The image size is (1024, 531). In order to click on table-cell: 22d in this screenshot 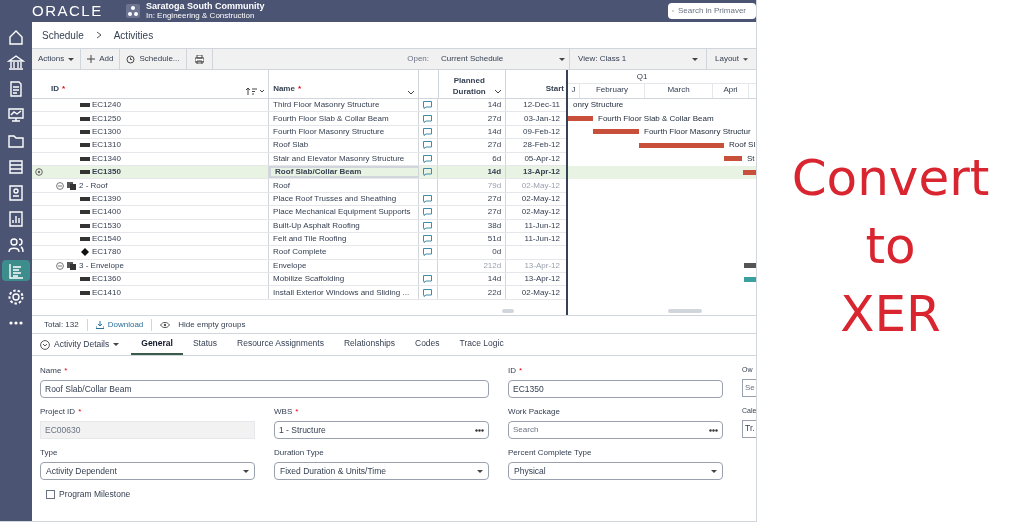, I will do `click(494, 292)`.